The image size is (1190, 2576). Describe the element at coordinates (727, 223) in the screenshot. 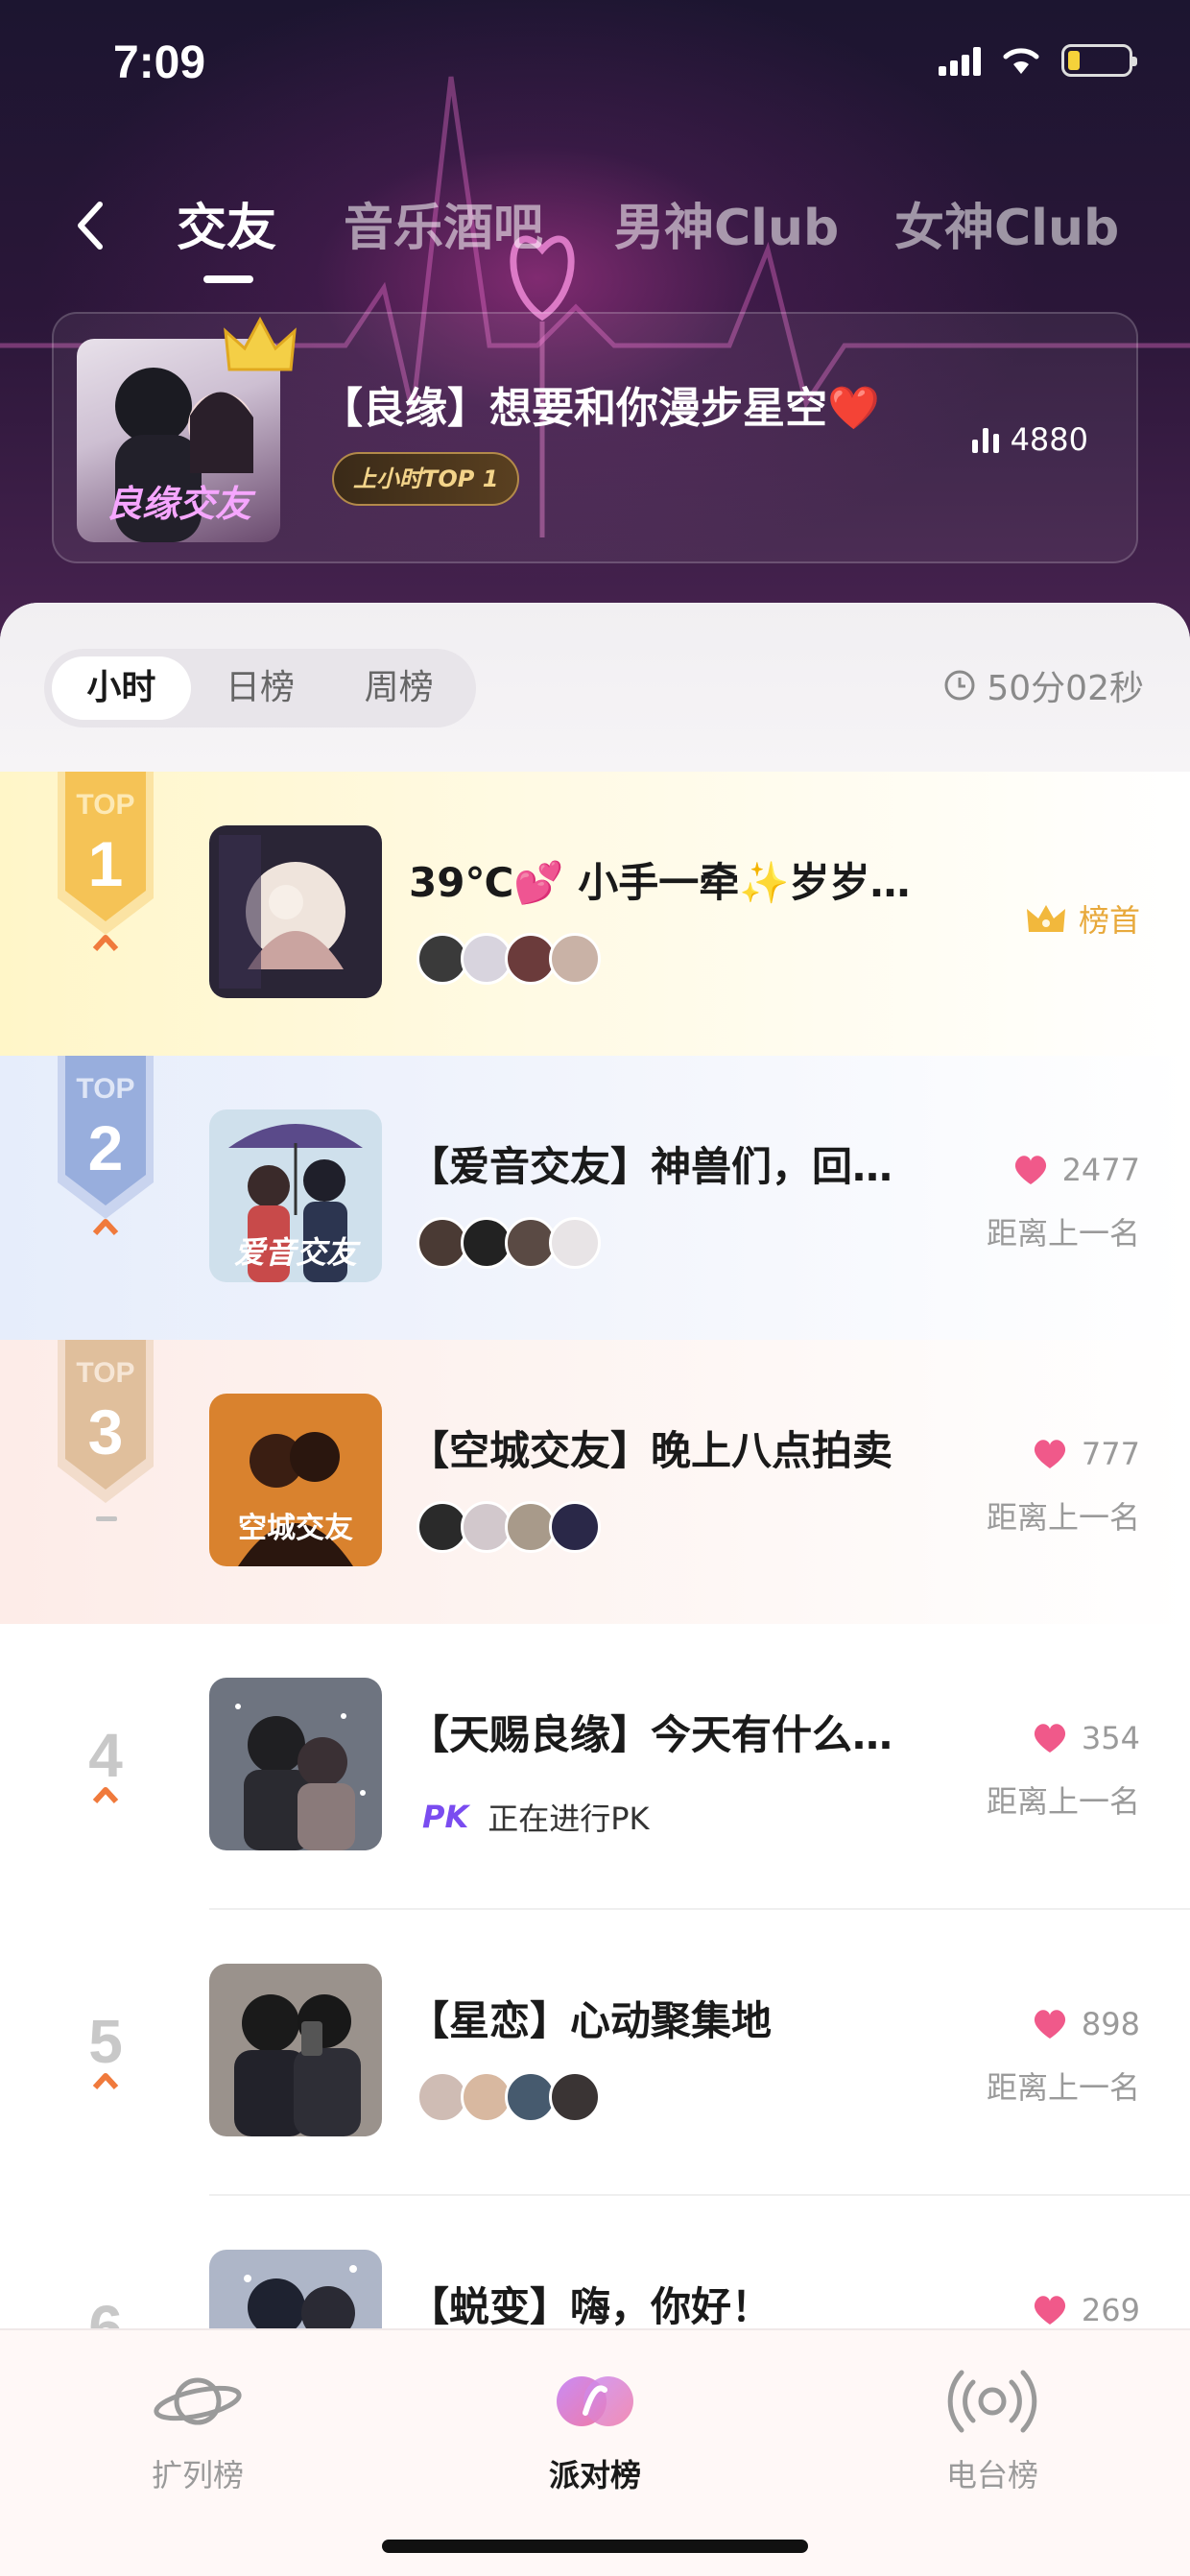

I see `tab-male-club: 男神Club` at that location.